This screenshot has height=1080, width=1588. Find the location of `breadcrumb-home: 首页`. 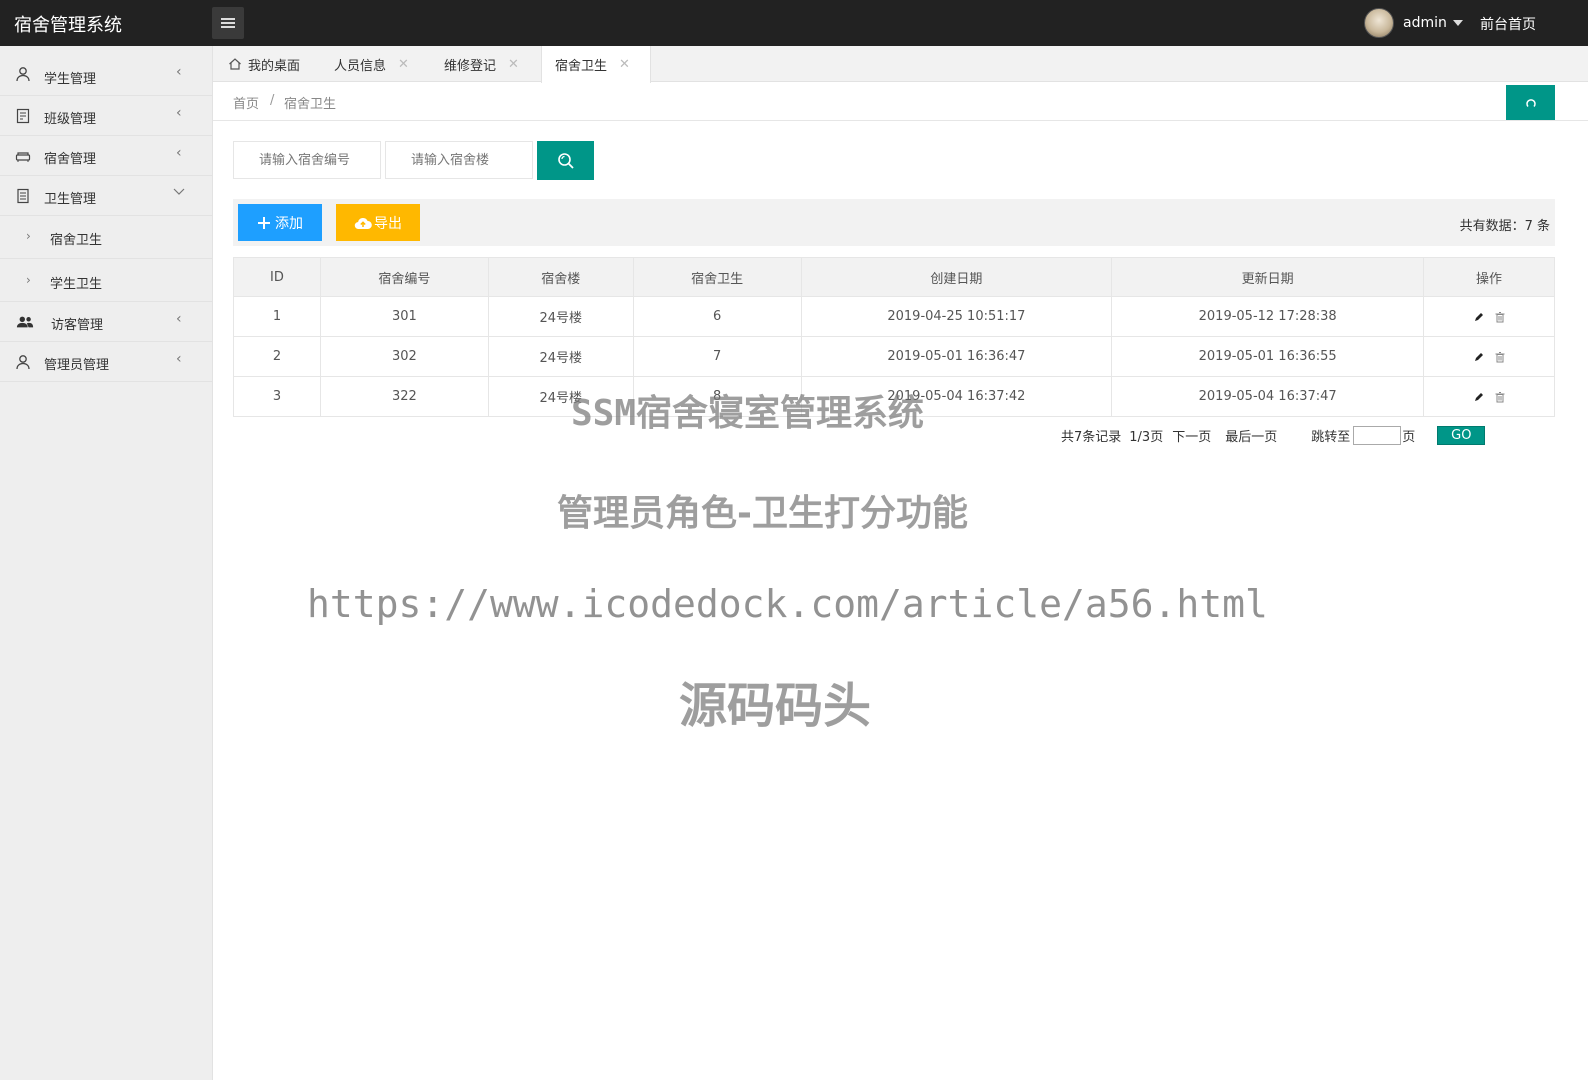

breadcrumb-home: 首页 is located at coordinates (246, 102).